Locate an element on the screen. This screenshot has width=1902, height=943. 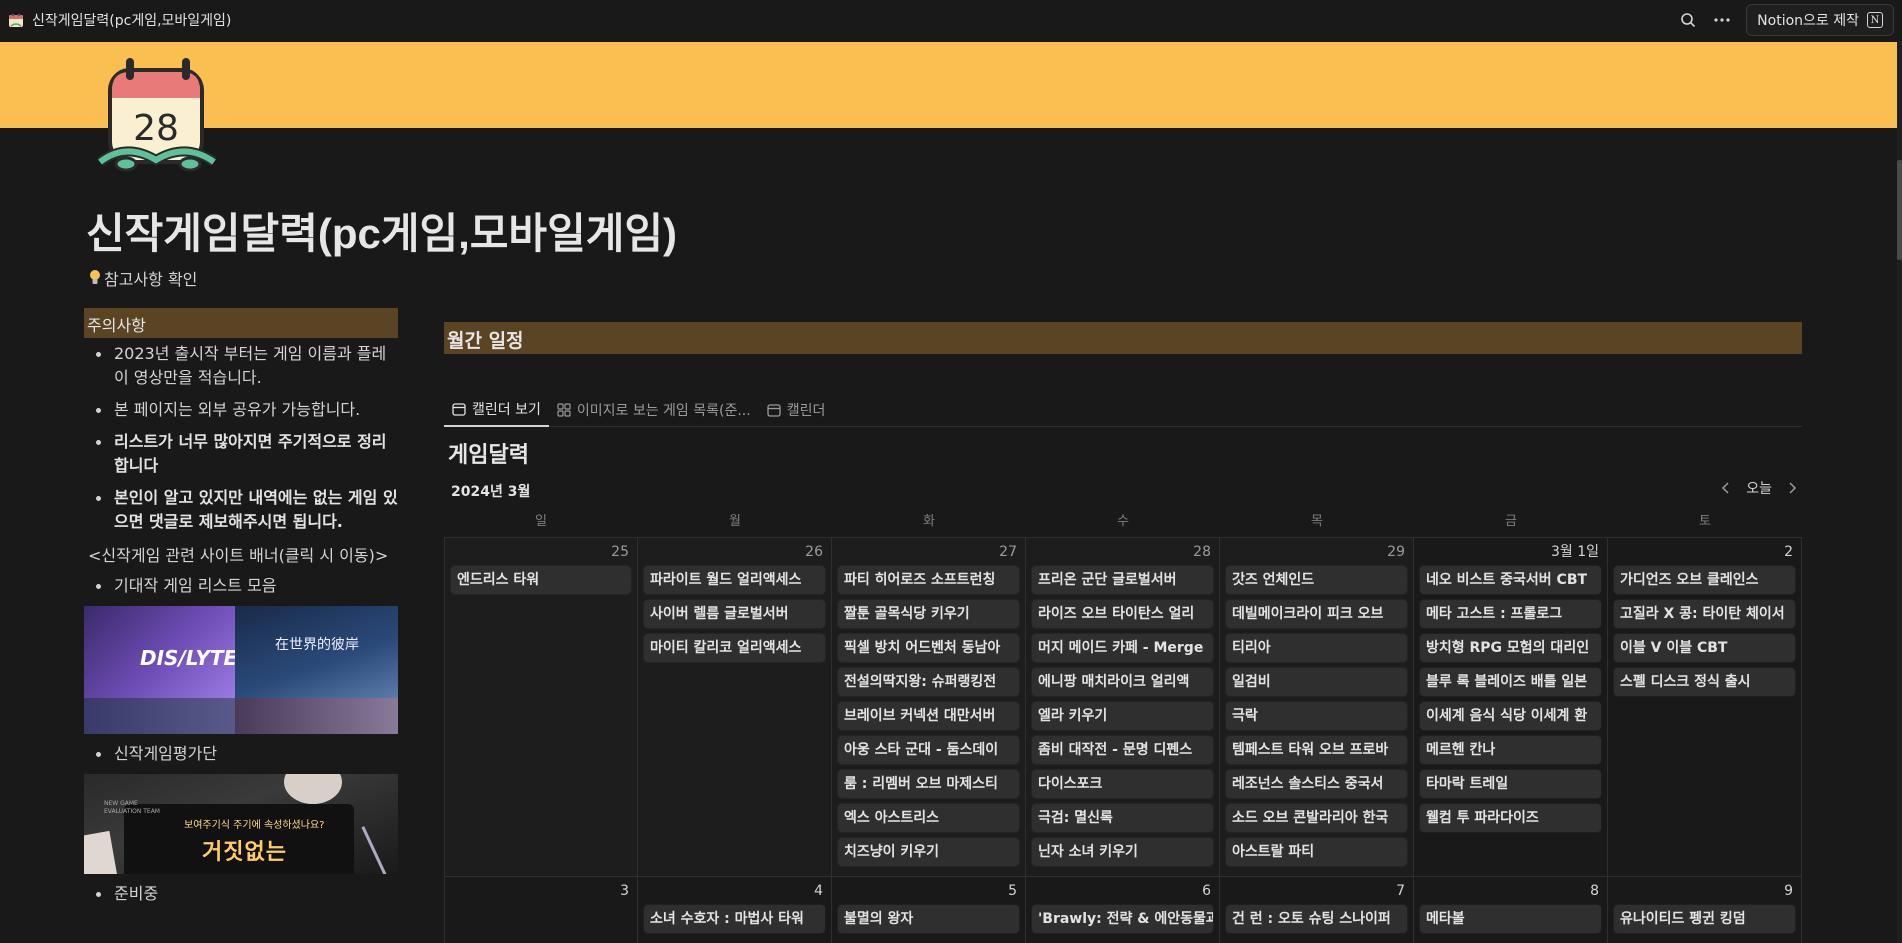
calendar-event: 불멸의 왕자 is located at coordinates (928, 919).